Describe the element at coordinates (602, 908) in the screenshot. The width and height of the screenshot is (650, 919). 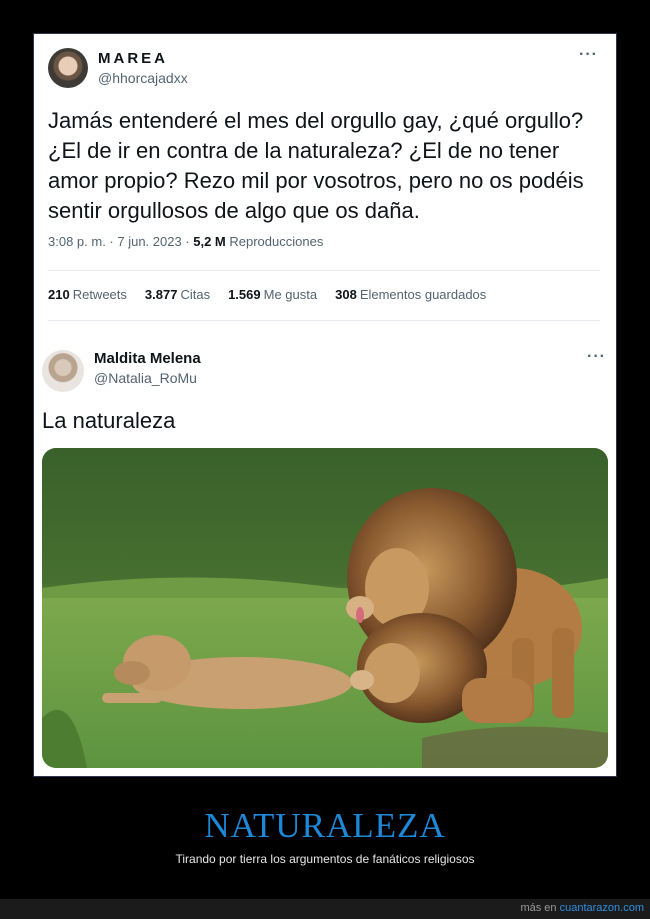
I see `site-link: cuantarazon.com` at that location.